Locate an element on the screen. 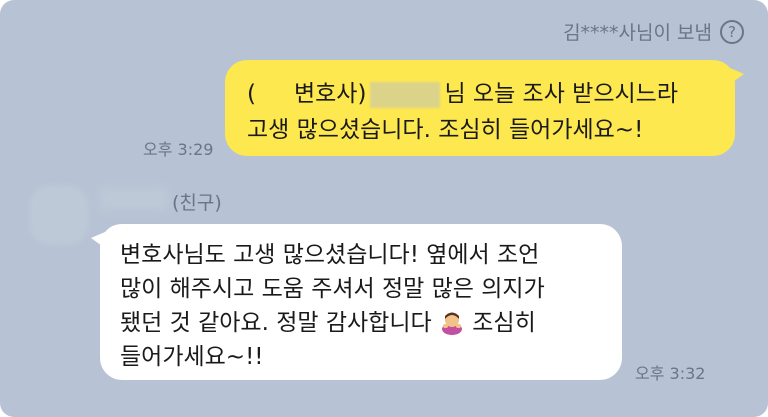 The image size is (768, 417). incoming-line-4: 들어가세요~!! is located at coordinates (192, 357).